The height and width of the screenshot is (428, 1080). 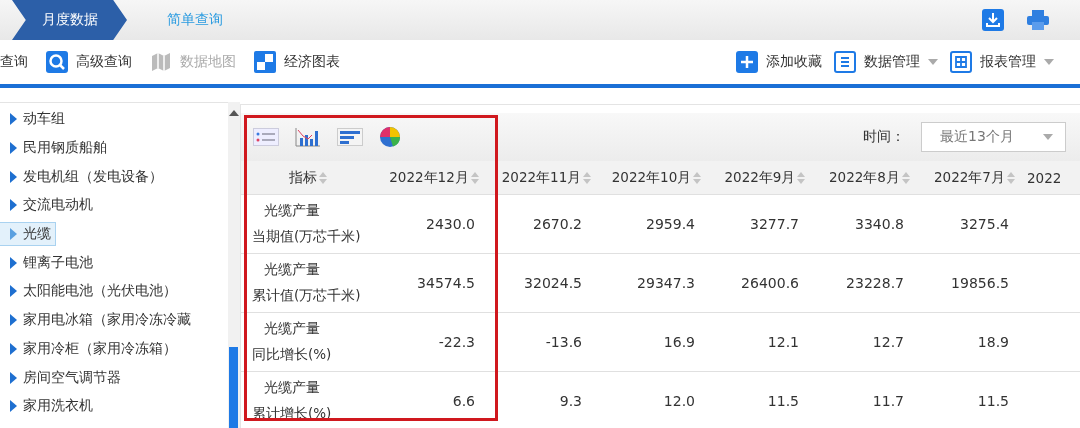 What do you see at coordinates (845, 62) in the screenshot?
I see `list-icon` at bounding box center [845, 62].